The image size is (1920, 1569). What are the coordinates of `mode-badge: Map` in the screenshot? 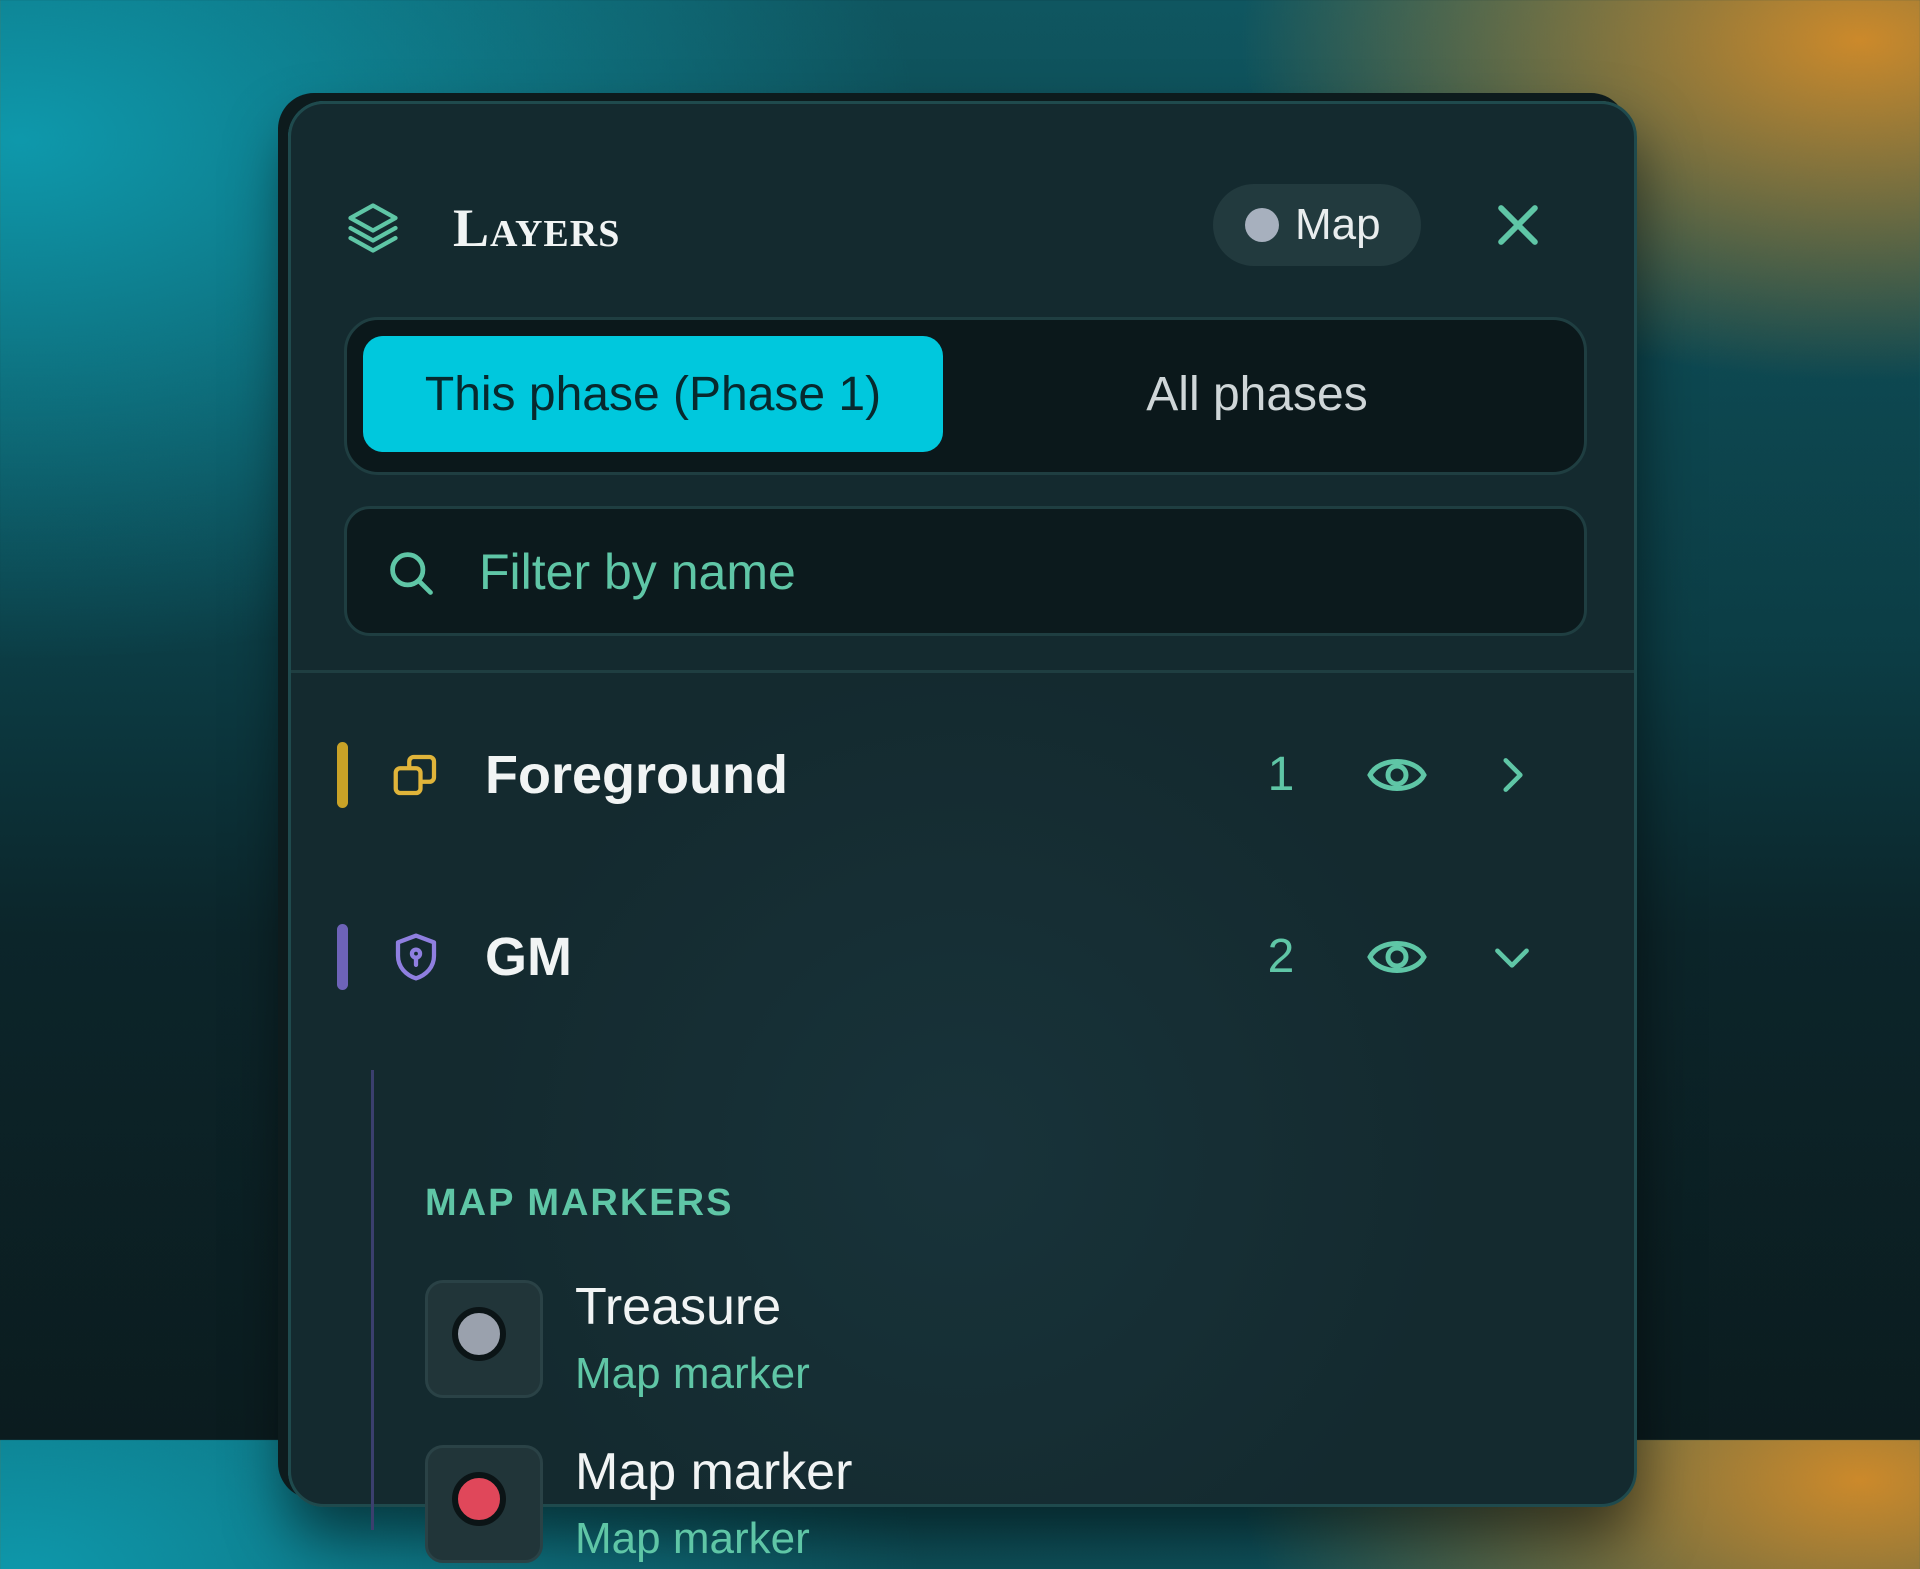 It's located at (1317, 225).